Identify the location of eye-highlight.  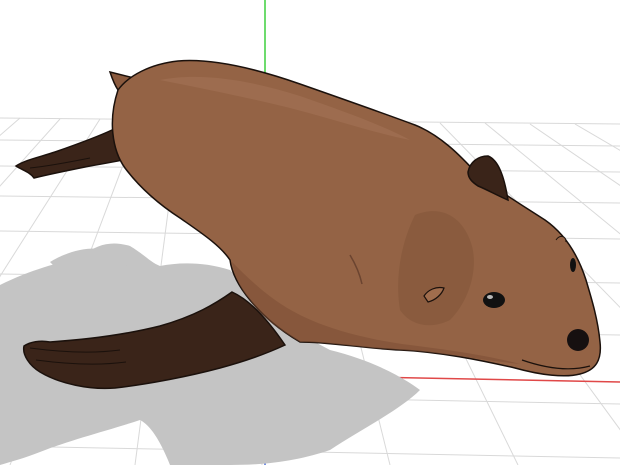
(490, 297).